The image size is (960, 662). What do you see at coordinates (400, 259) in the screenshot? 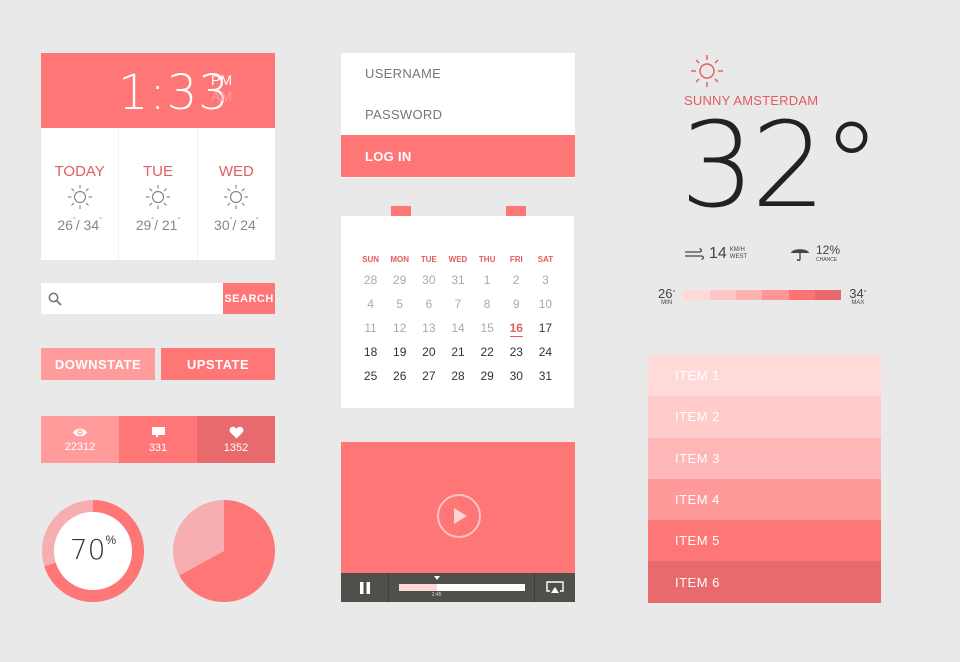
I see `weekday-label: MON` at bounding box center [400, 259].